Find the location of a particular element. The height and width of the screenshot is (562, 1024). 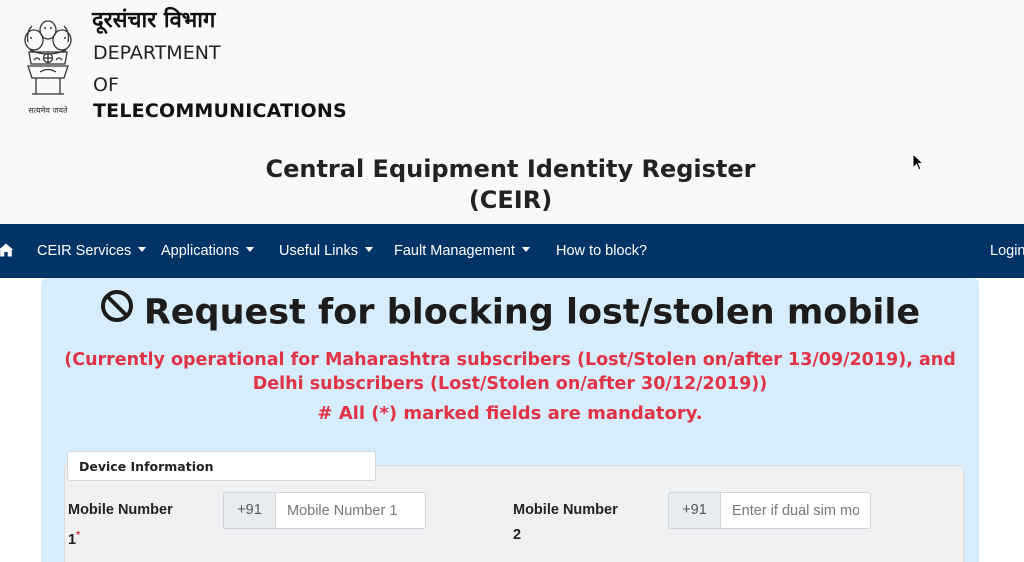

mobile-number-1-input is located at coordinates (350, 510).